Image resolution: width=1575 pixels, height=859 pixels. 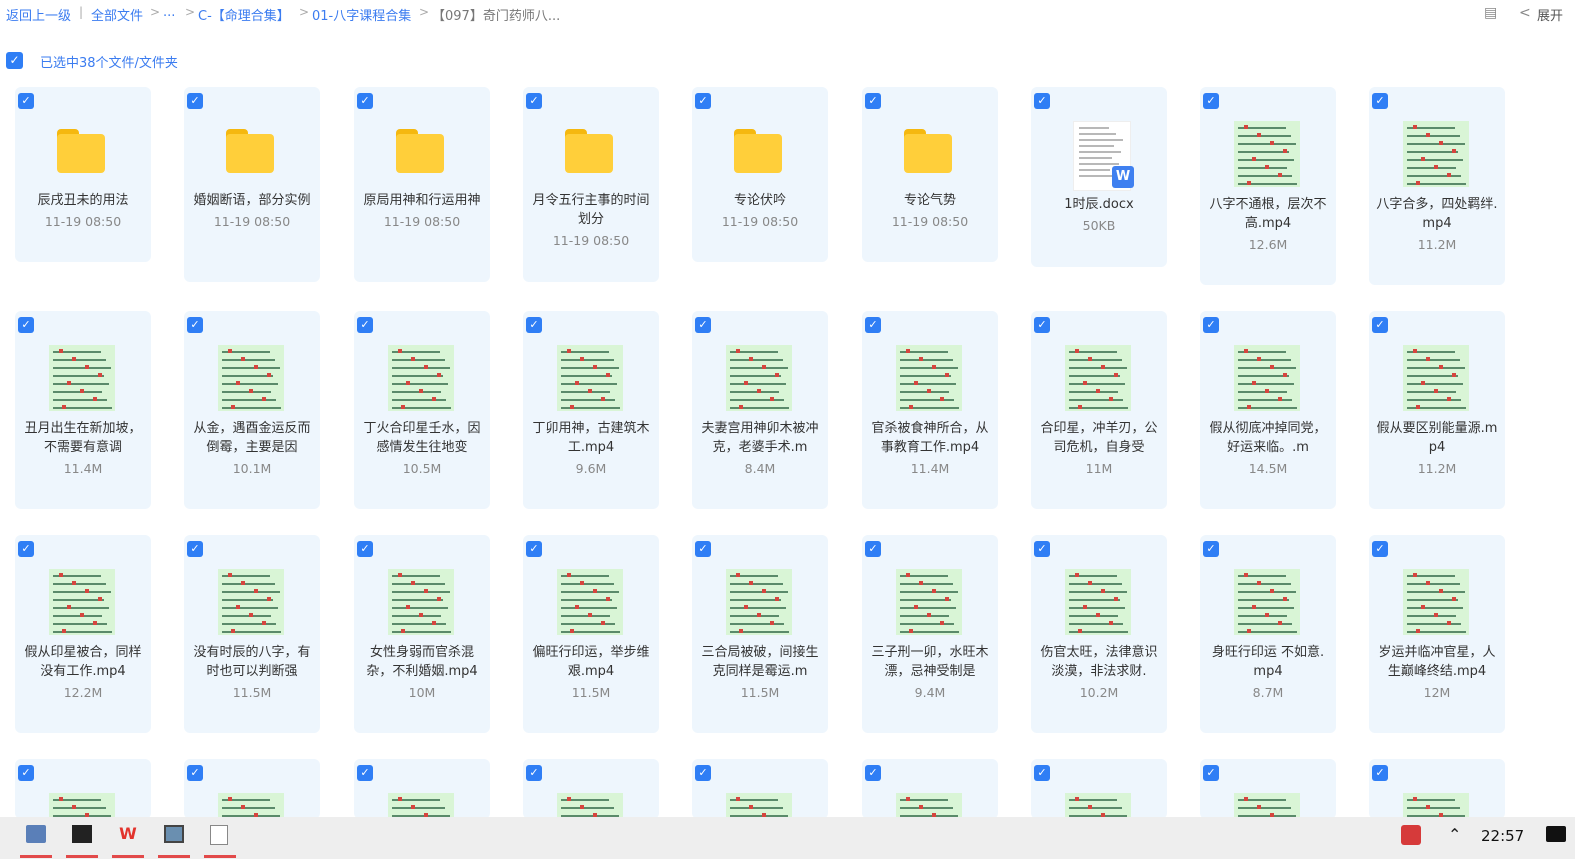 What do you see at coordinates (128, 840) in the screenshot?
I see `taskbar-app-wps: W` at bounding box center [128, 840].